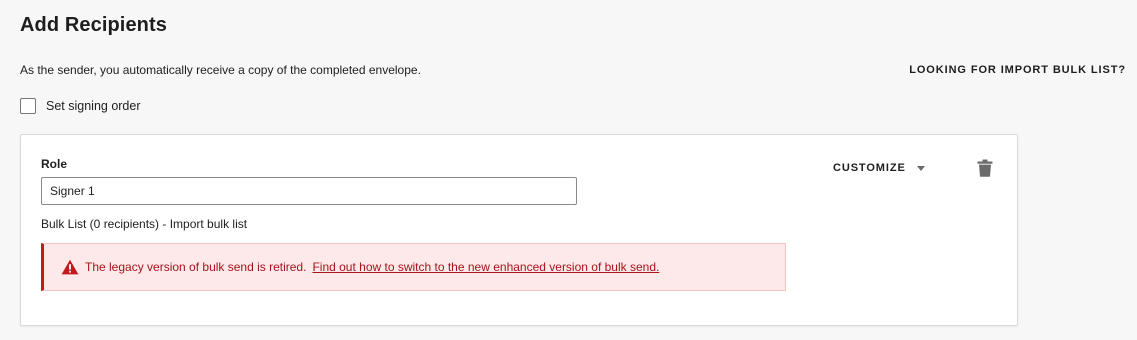 Image resolution: width=1137 pixels, height=340 pixels. I want to click on import-bulk-list-link: LOOKING FOR IMPORT BULK LIST?, so click(1017, 70).